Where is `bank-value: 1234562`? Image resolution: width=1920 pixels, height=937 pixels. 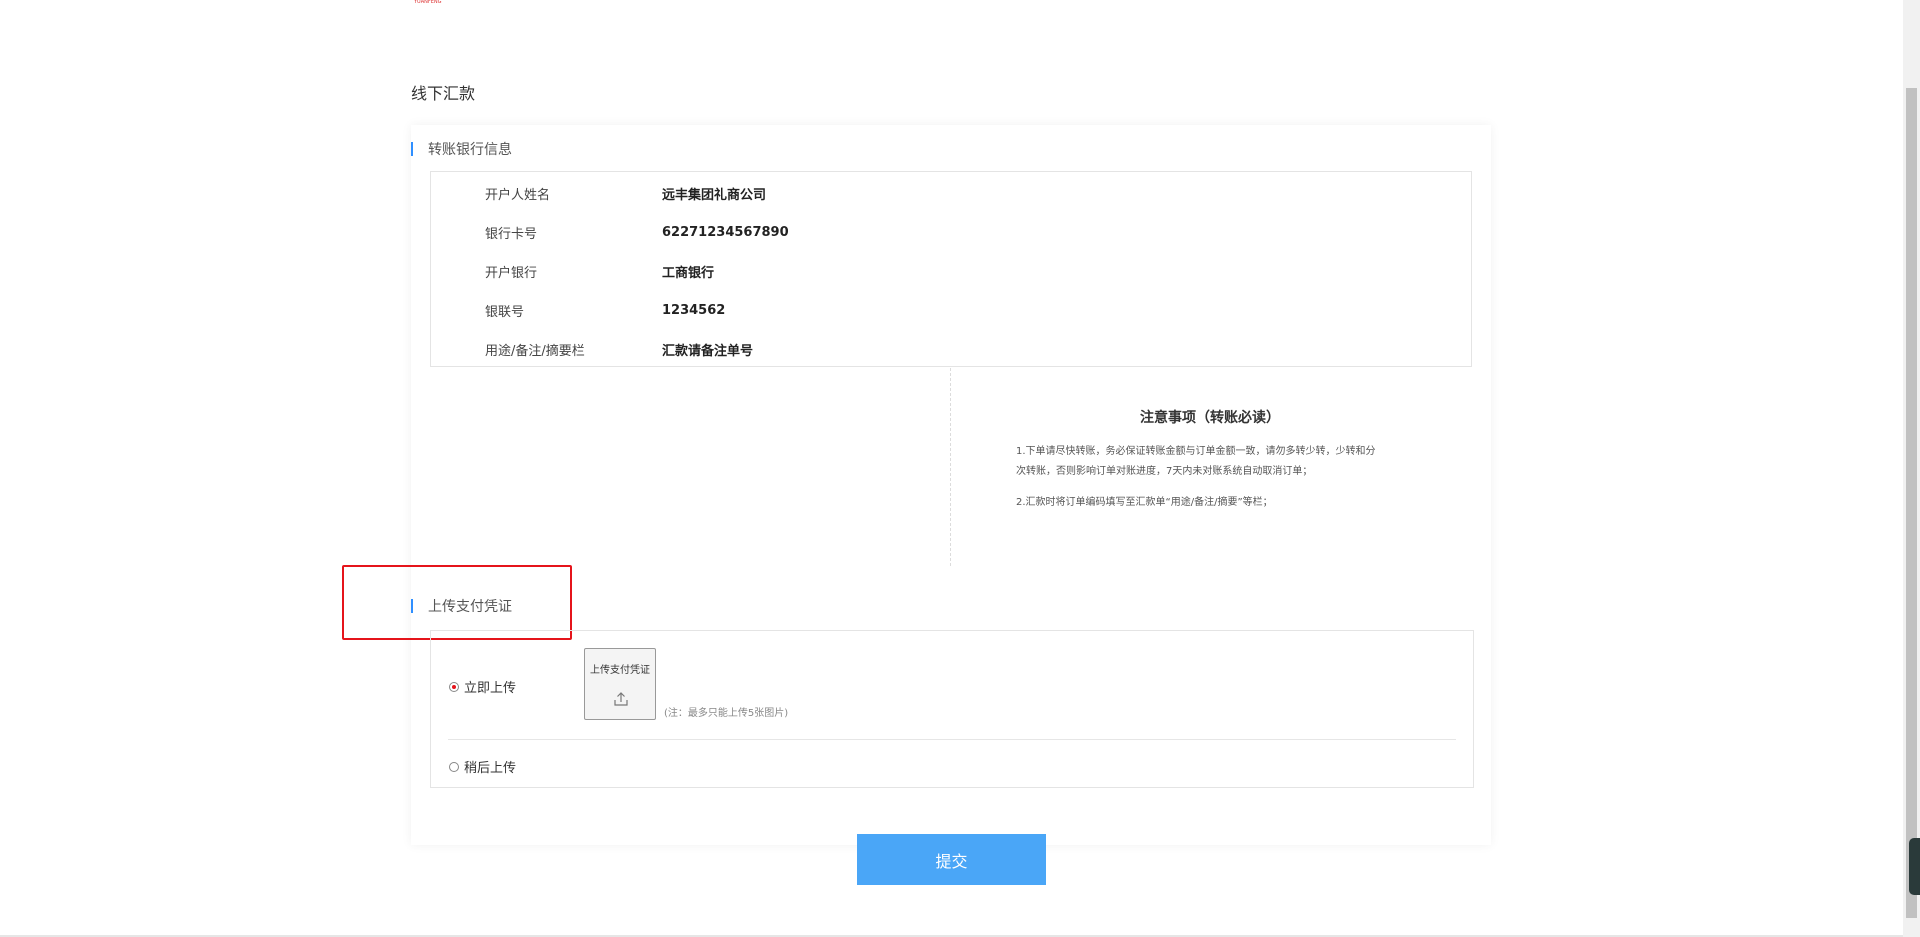
bank-value: 1234562 is located at coordinates (694, 310).